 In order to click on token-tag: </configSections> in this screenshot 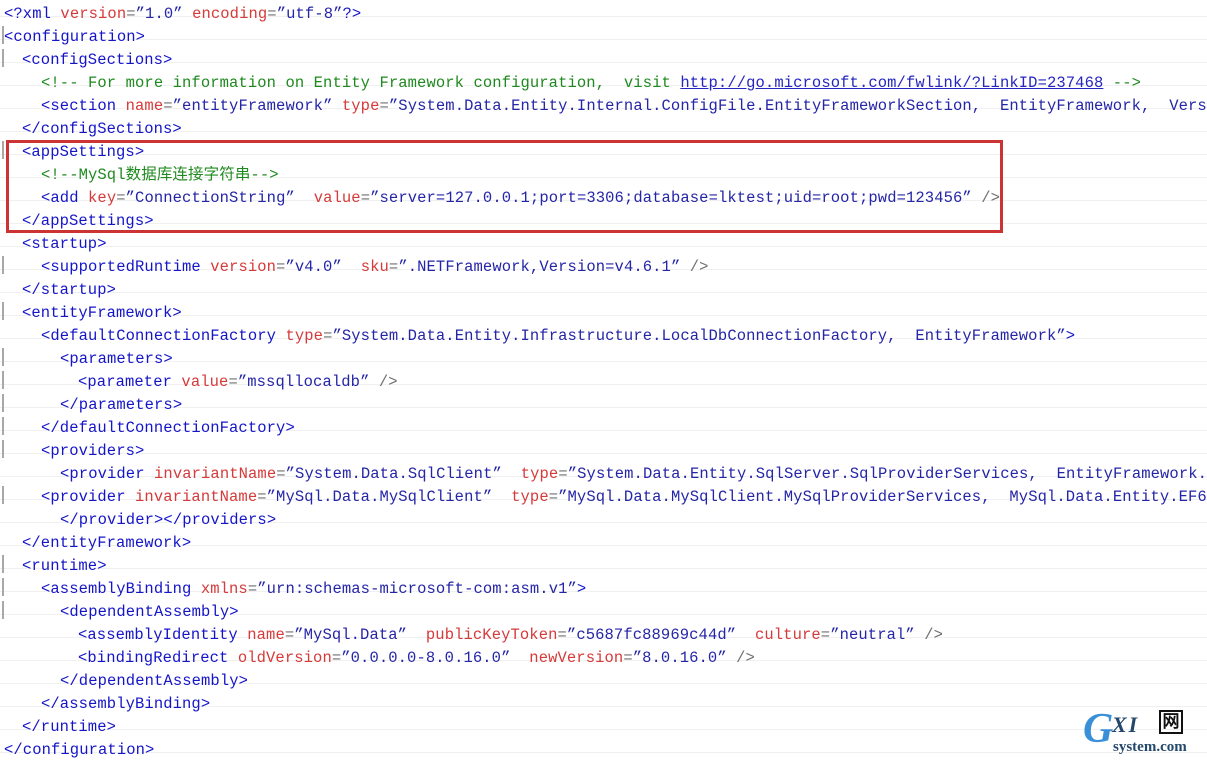, I will do `click(102, 129)`.